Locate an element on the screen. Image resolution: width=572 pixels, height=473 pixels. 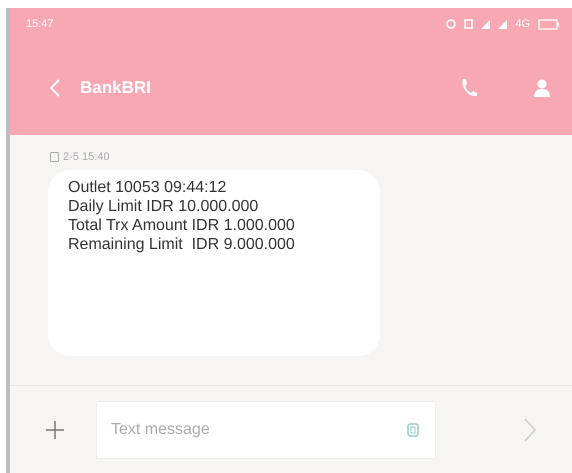
add-icon is located at coordinates (55, 429).